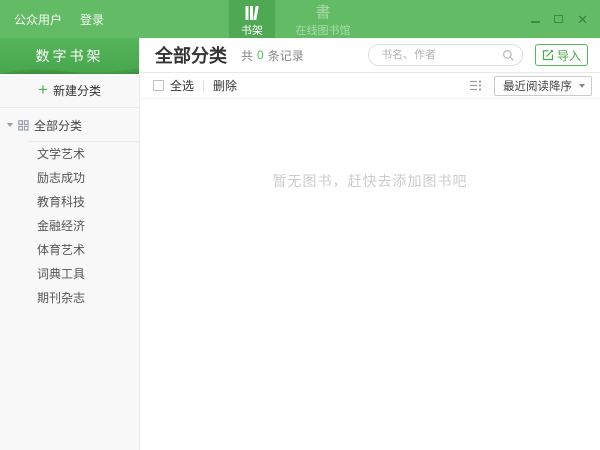 This screenshot has width=600, height=450. I want to click on search-input, so click(445, 55).